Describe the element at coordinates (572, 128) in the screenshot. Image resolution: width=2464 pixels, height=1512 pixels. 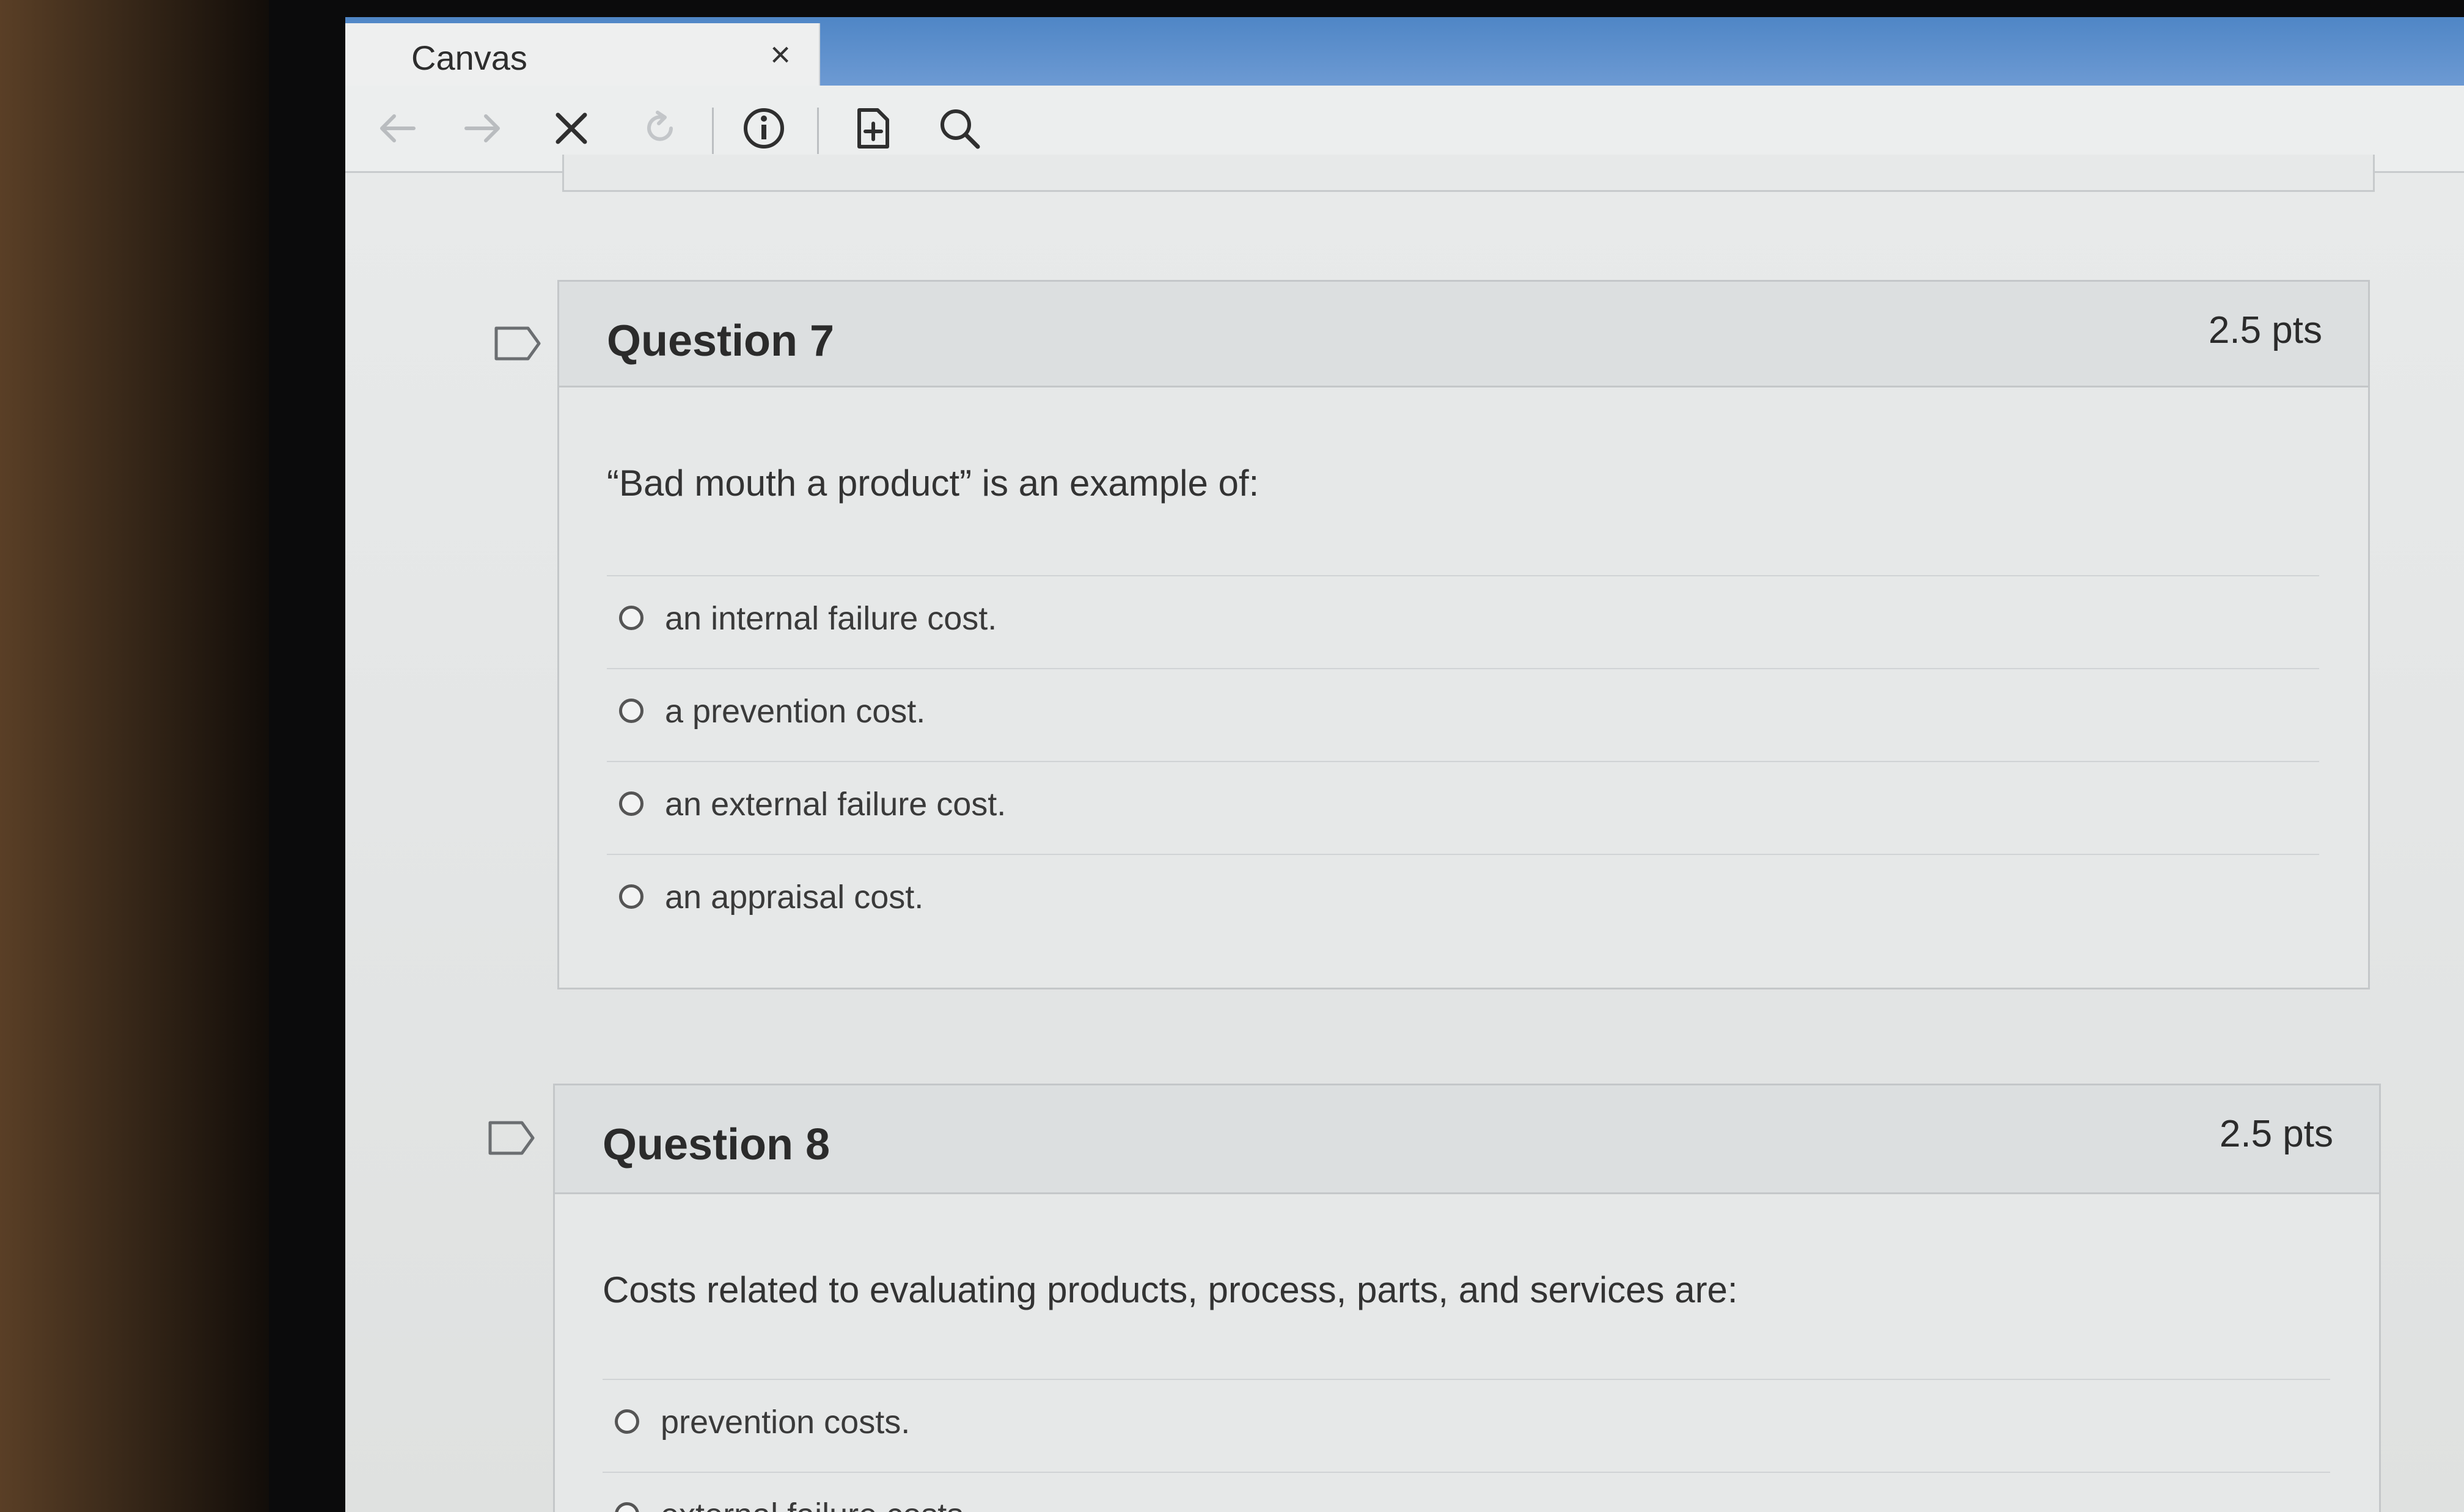
I see `stop-icon` at that location.